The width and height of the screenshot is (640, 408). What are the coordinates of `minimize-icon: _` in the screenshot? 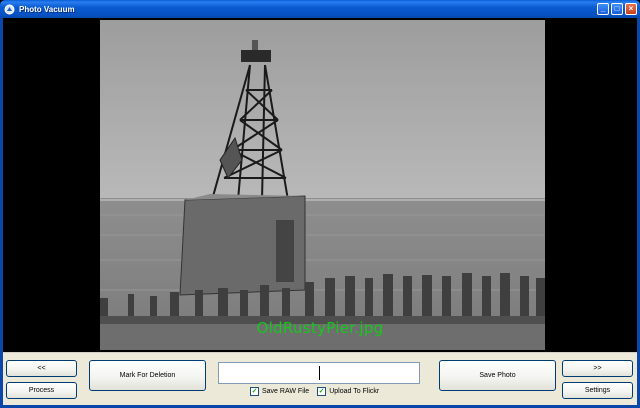 It's located at (603, 9).